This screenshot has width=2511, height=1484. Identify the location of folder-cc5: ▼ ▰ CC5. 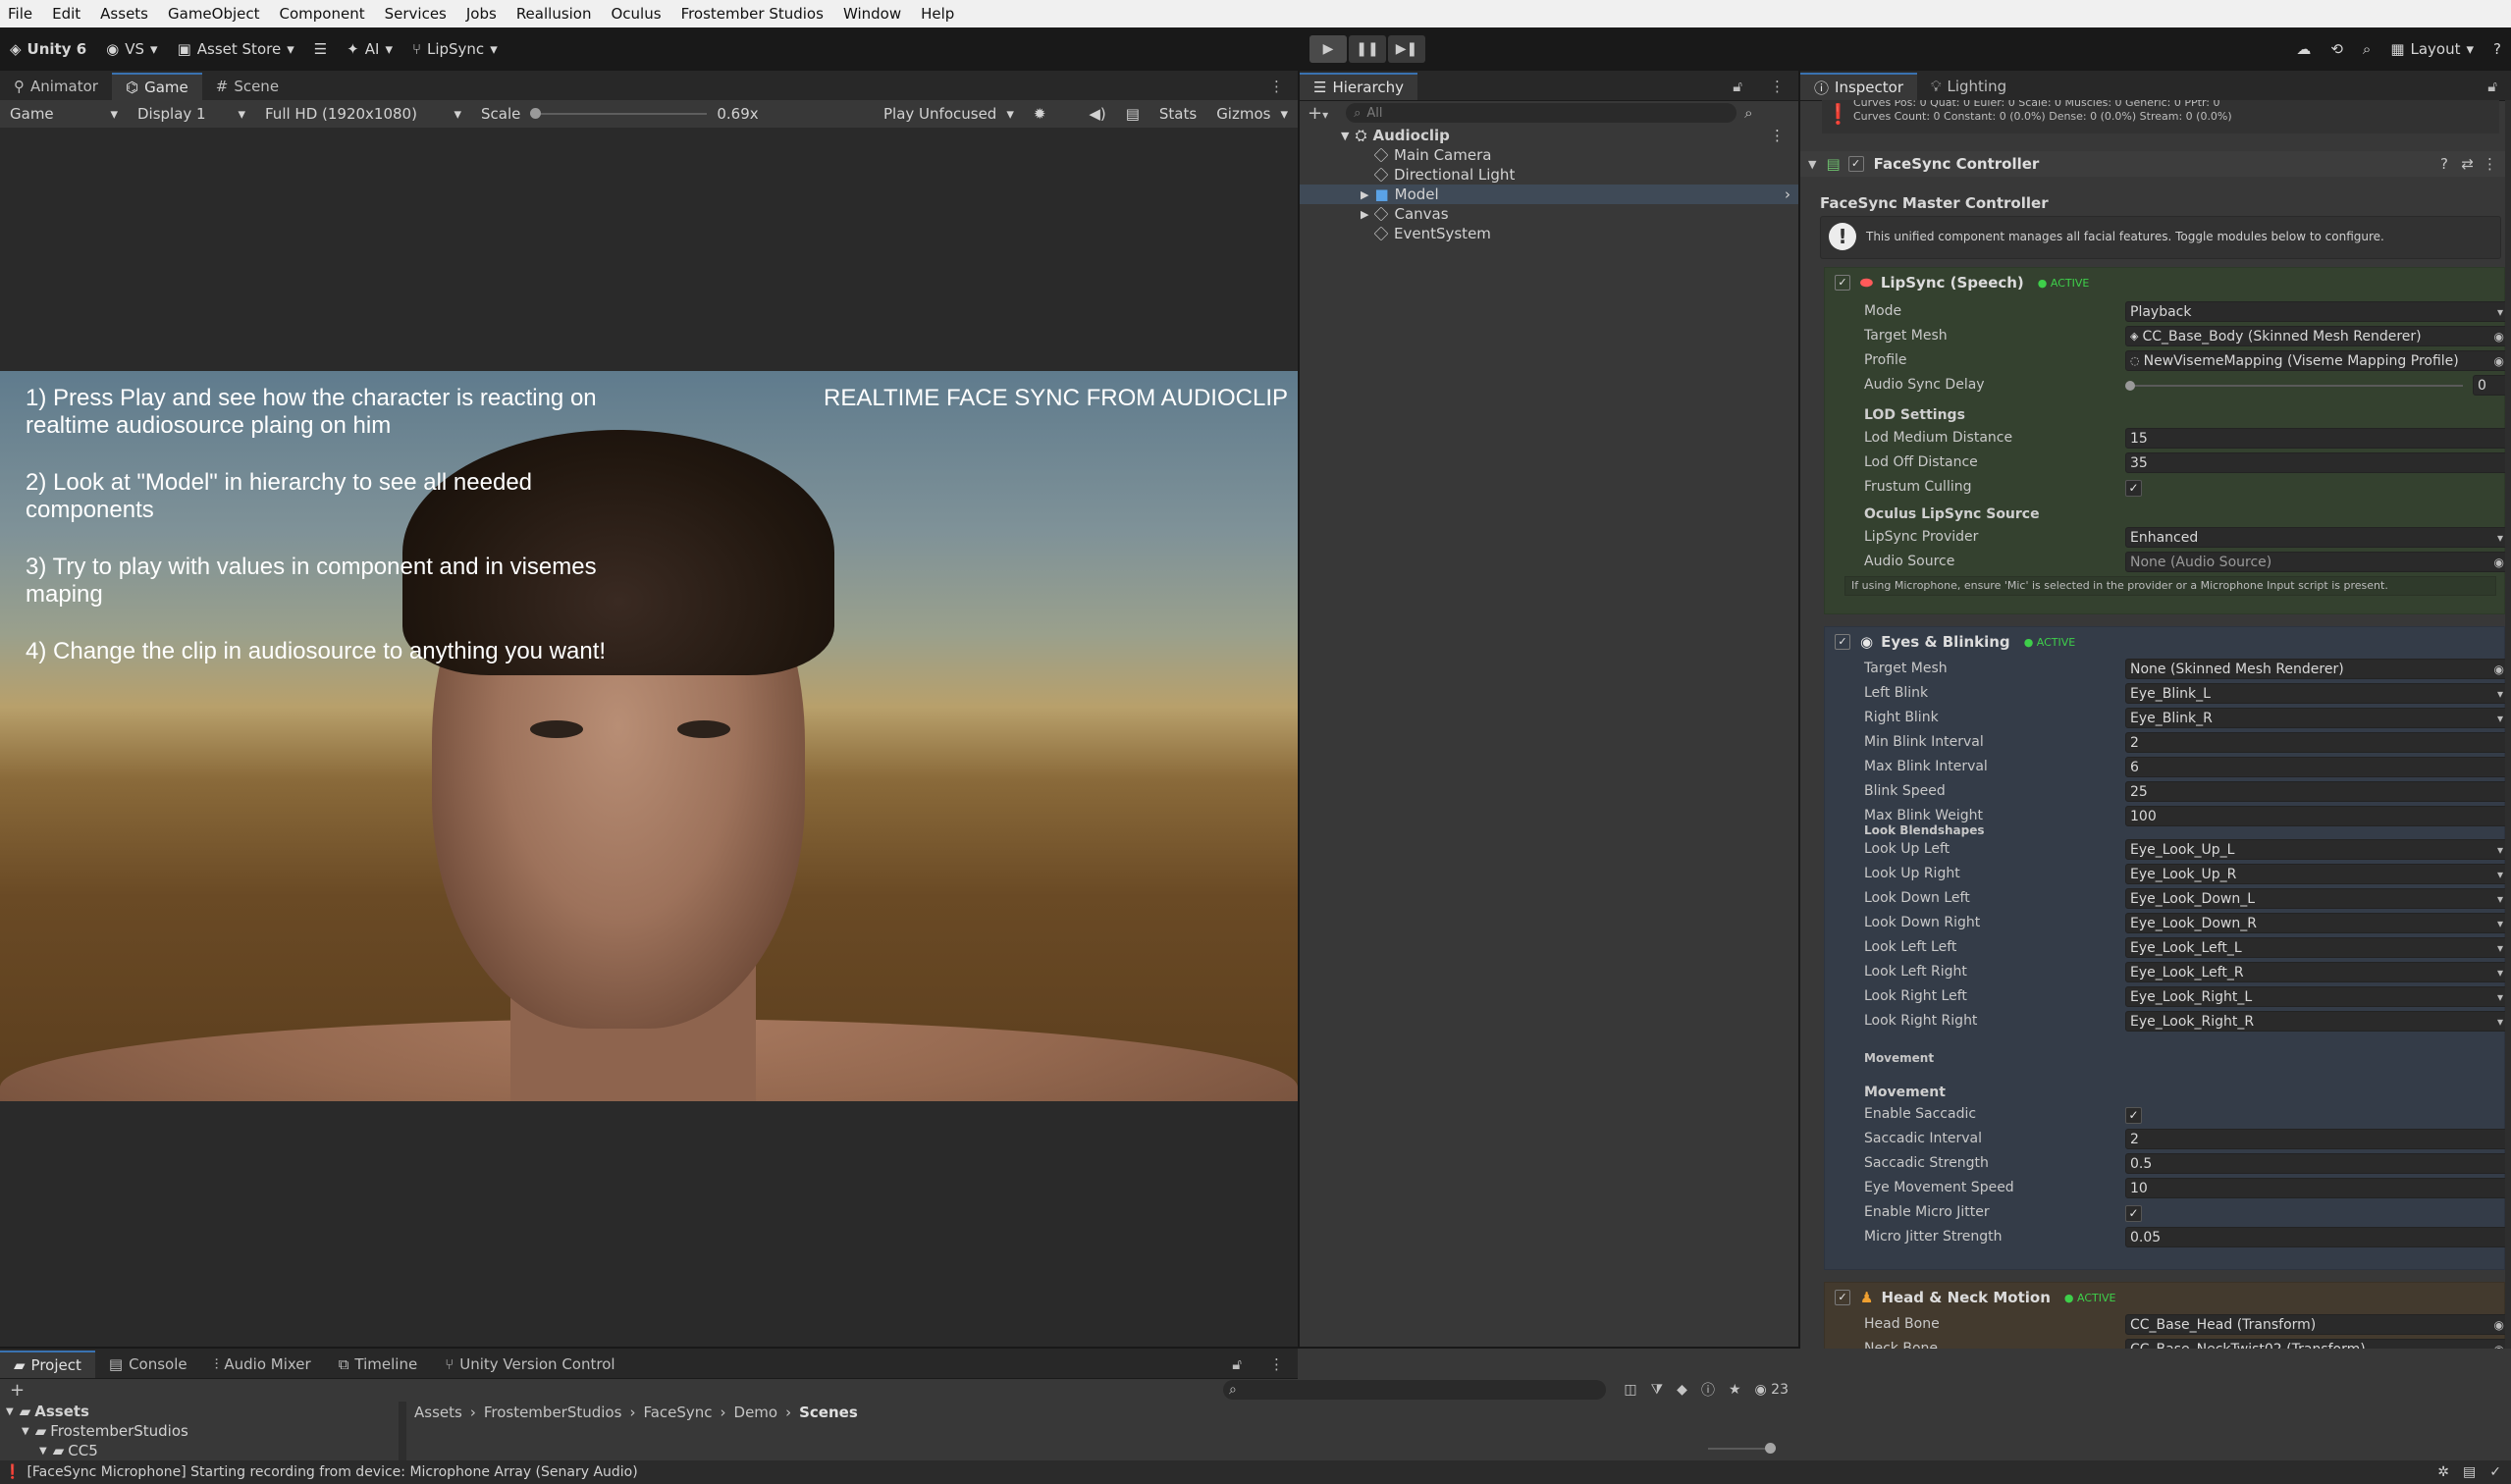
(201, 1450).